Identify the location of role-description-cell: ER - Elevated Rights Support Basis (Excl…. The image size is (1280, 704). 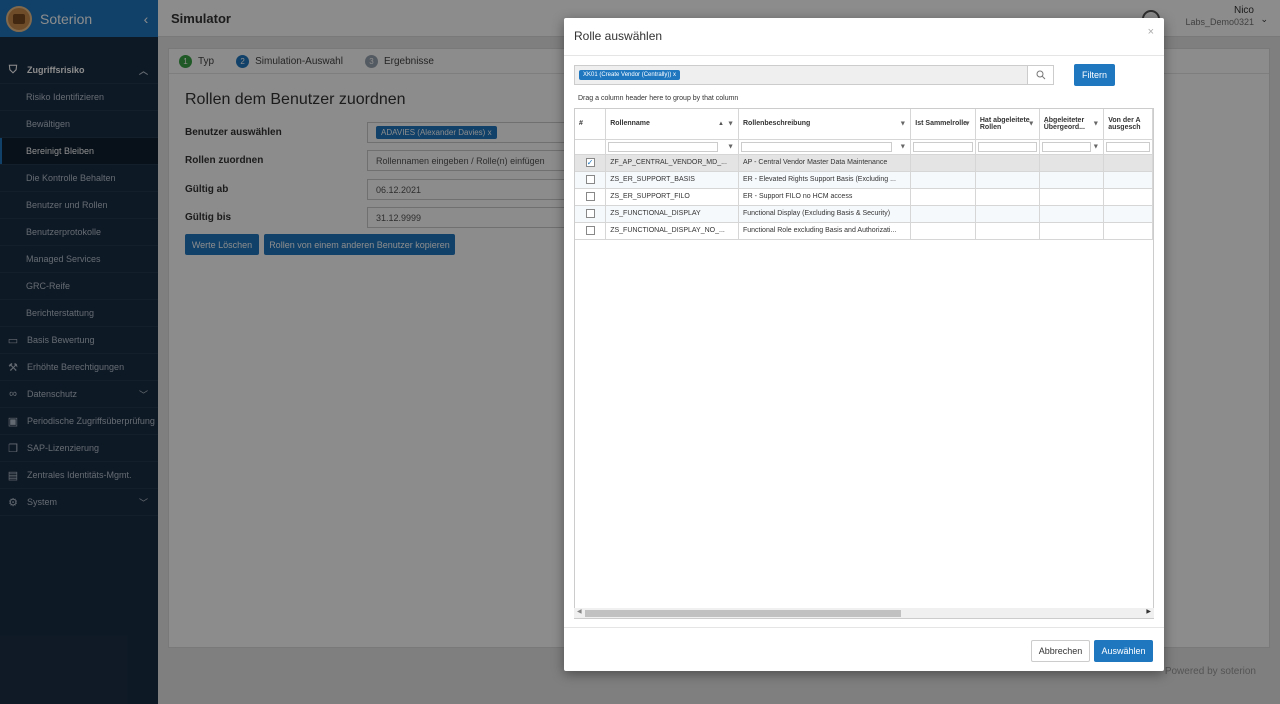
(825, 180).